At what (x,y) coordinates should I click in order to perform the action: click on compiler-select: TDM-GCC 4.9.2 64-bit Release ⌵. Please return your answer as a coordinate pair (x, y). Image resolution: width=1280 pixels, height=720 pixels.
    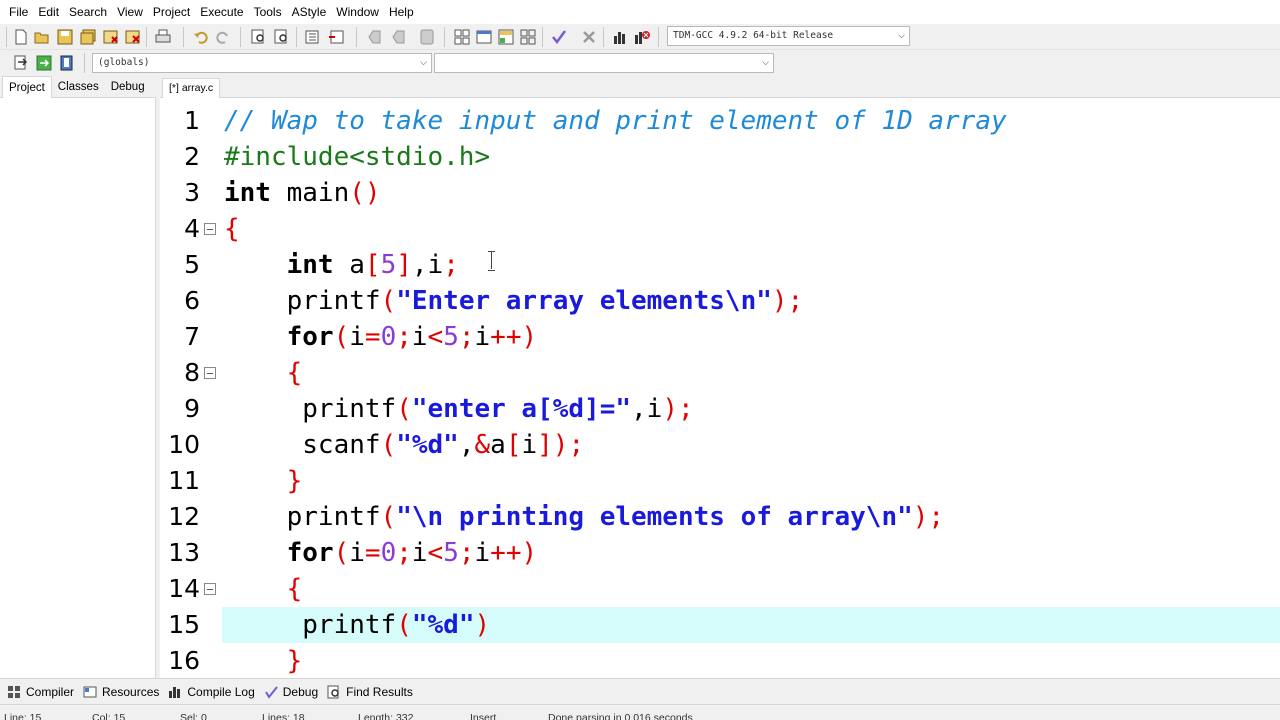
    Looking at the image, I should click on (788, 36).